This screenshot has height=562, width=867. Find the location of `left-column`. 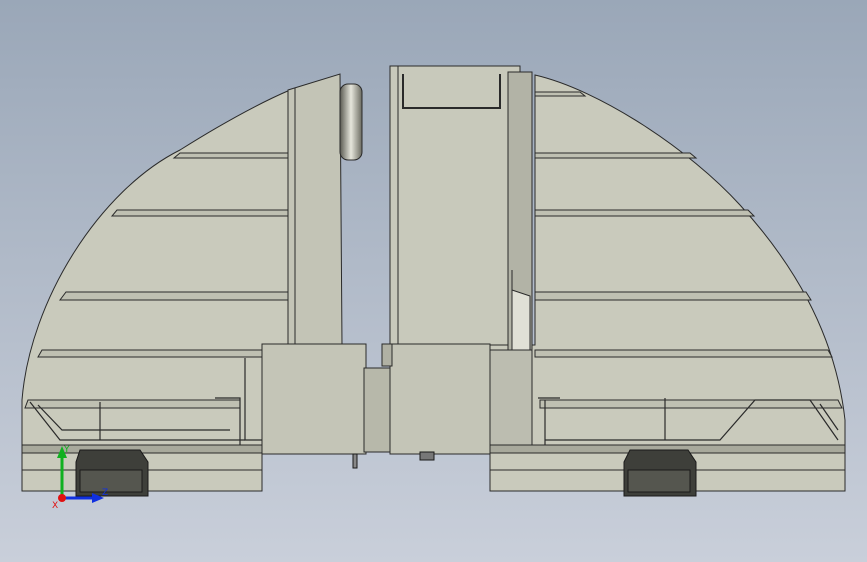

left-column is located at coordinates (325, 209).